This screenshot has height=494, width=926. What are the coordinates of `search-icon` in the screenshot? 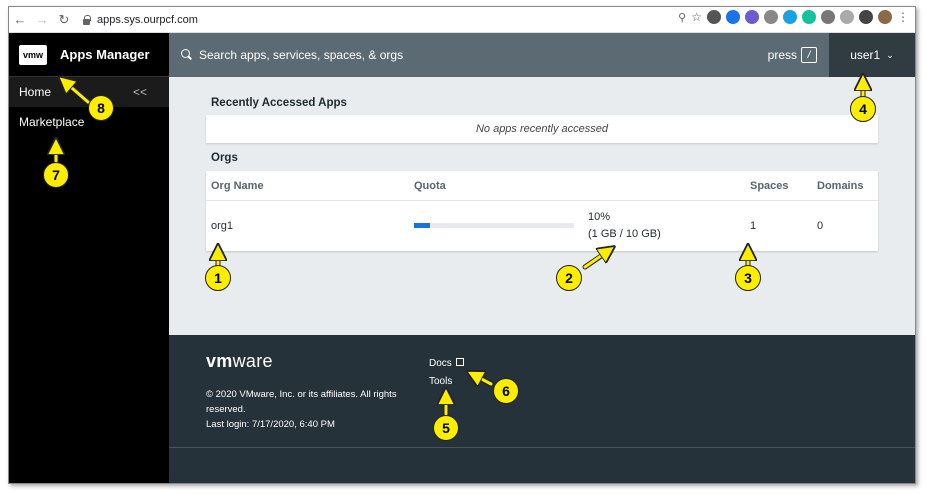 It's located at (187, 55).